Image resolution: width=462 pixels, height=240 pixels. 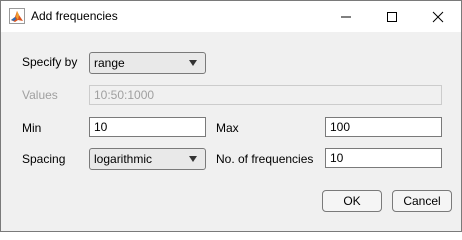 I want to click on num-frequencies-label: No. of frequencies, so click(x=265, y=159).